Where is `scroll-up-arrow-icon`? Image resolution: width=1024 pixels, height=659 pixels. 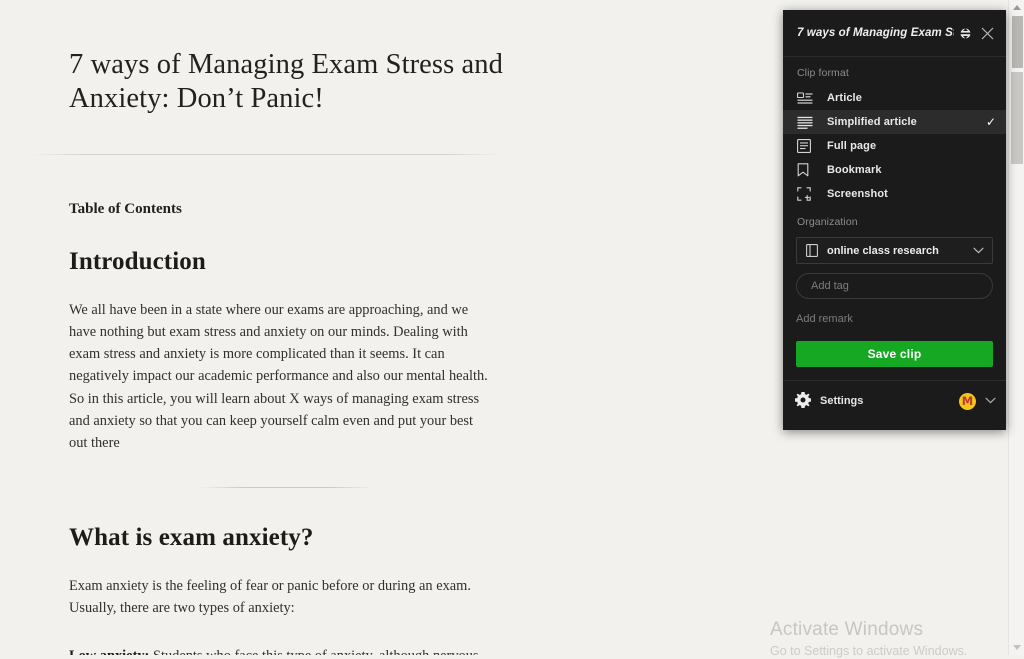
scroll-up-arrow-icon is located at coordinates (1016, 7).